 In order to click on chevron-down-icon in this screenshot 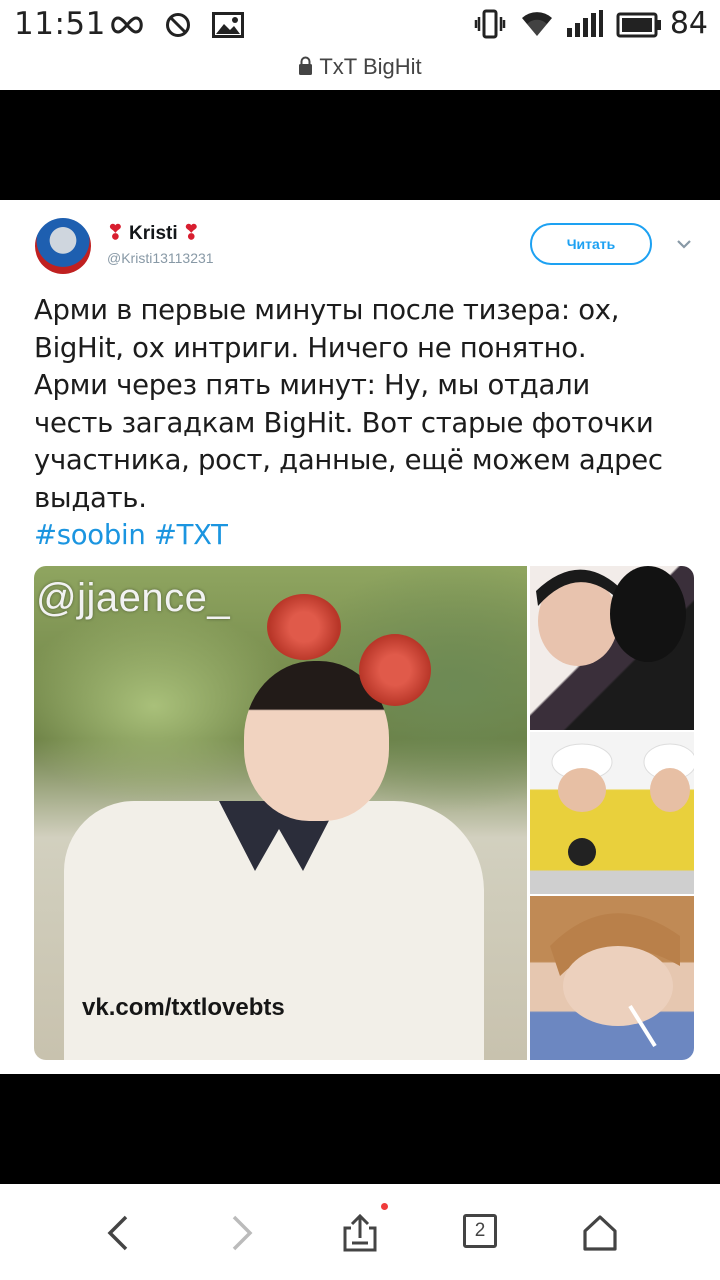, I will do `click(684, 245)`.